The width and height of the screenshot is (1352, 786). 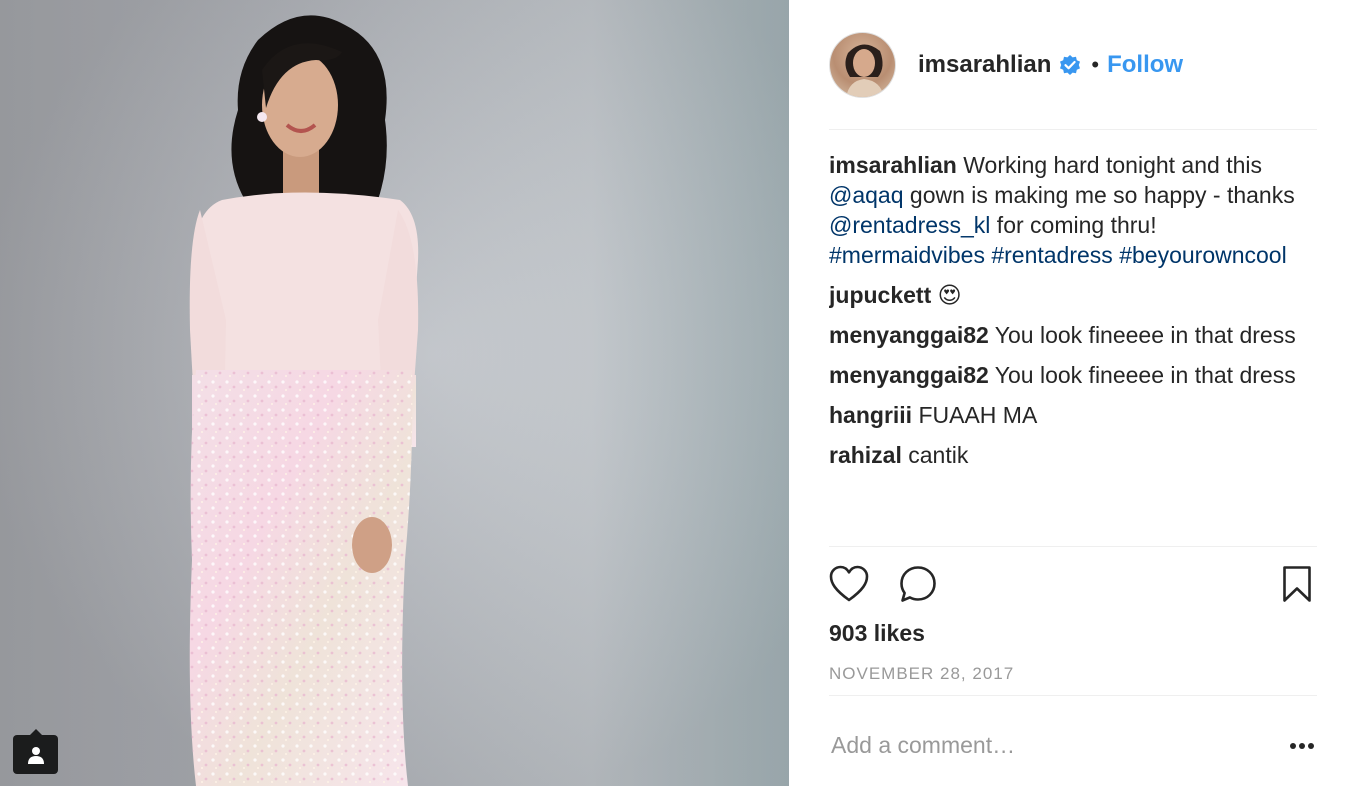 I want to click on mention-link: @rentadress_kl, so click(x=909, y=225).